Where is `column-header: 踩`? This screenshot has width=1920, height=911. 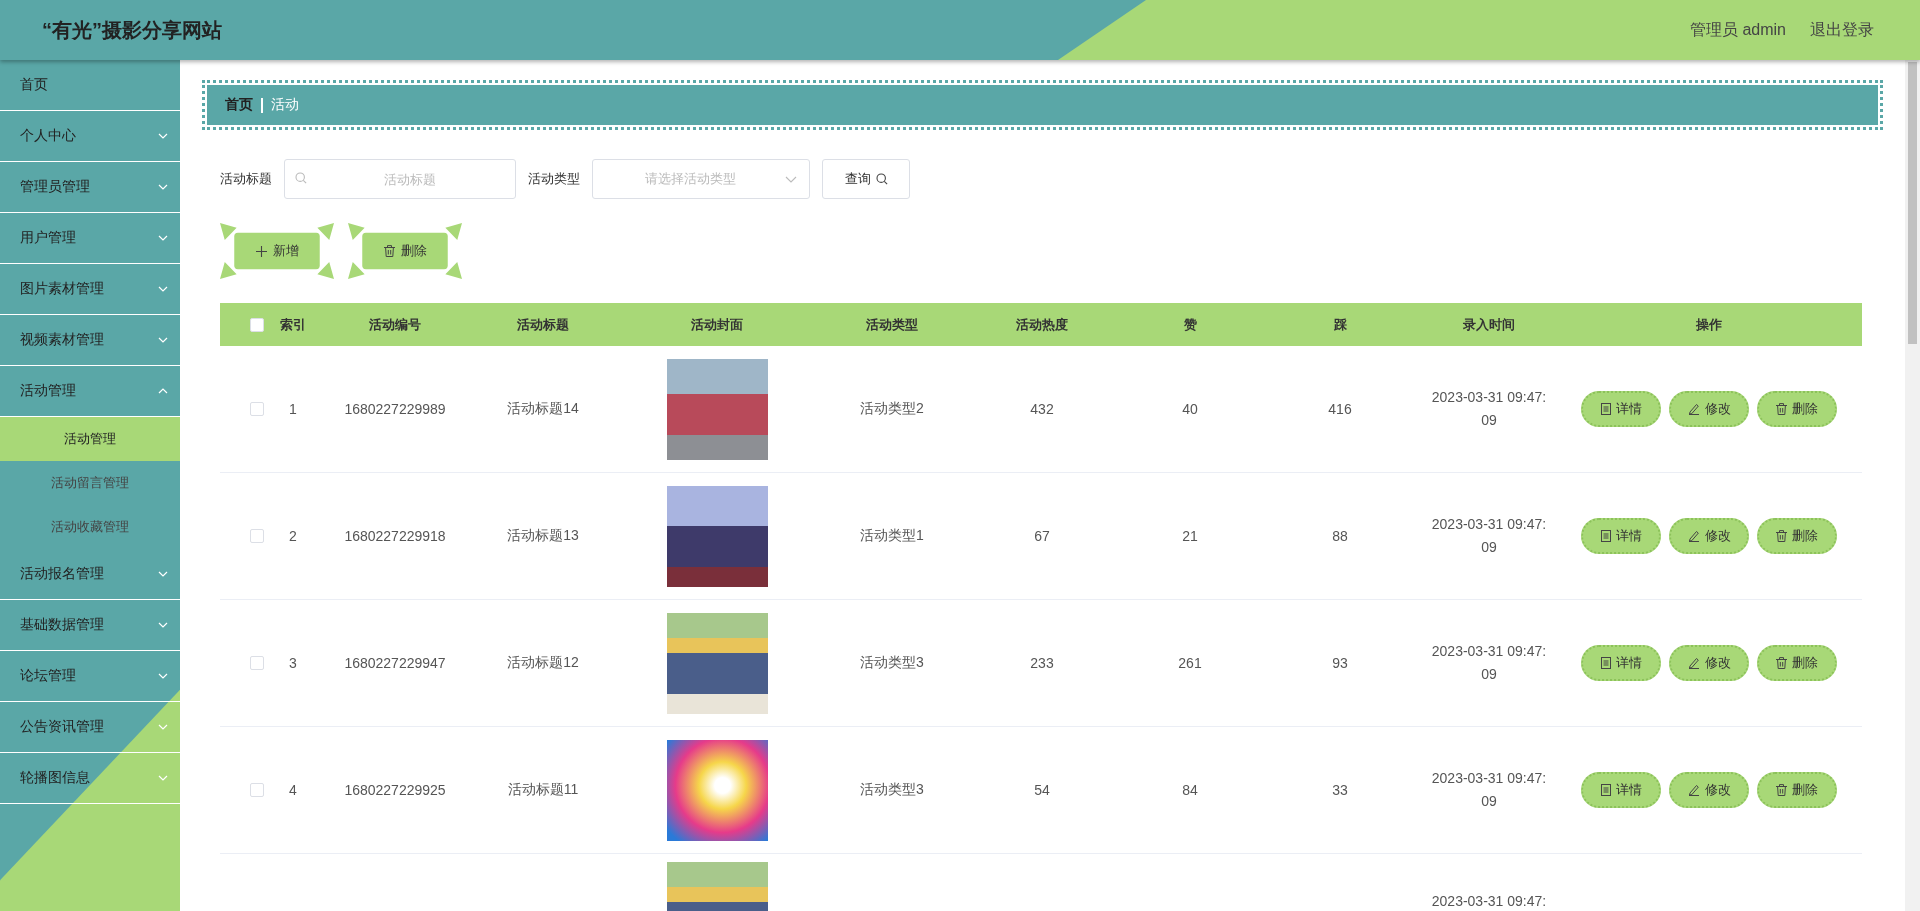
column-header: 踩 is located at coordinates (1340, 324).